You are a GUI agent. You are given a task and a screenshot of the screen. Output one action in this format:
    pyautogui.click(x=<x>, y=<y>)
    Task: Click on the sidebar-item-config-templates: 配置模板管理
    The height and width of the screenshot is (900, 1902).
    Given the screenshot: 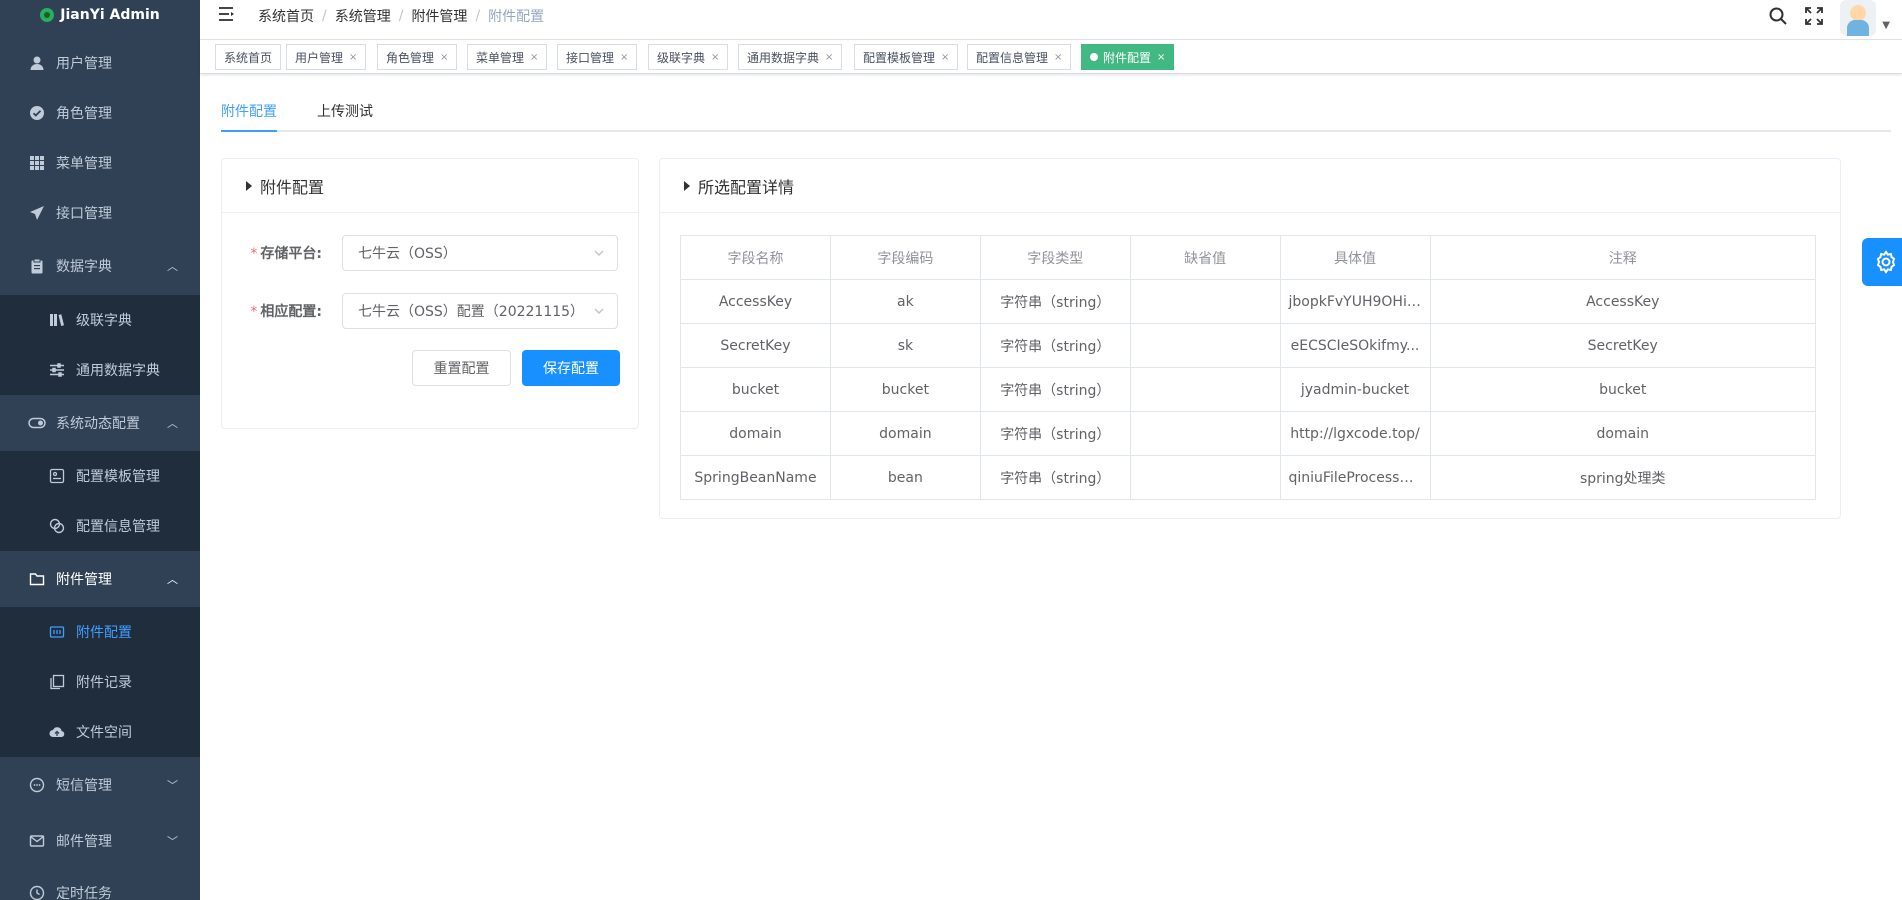 What is the action you would take?
    pyautogui.click(x=100, y=476)
    